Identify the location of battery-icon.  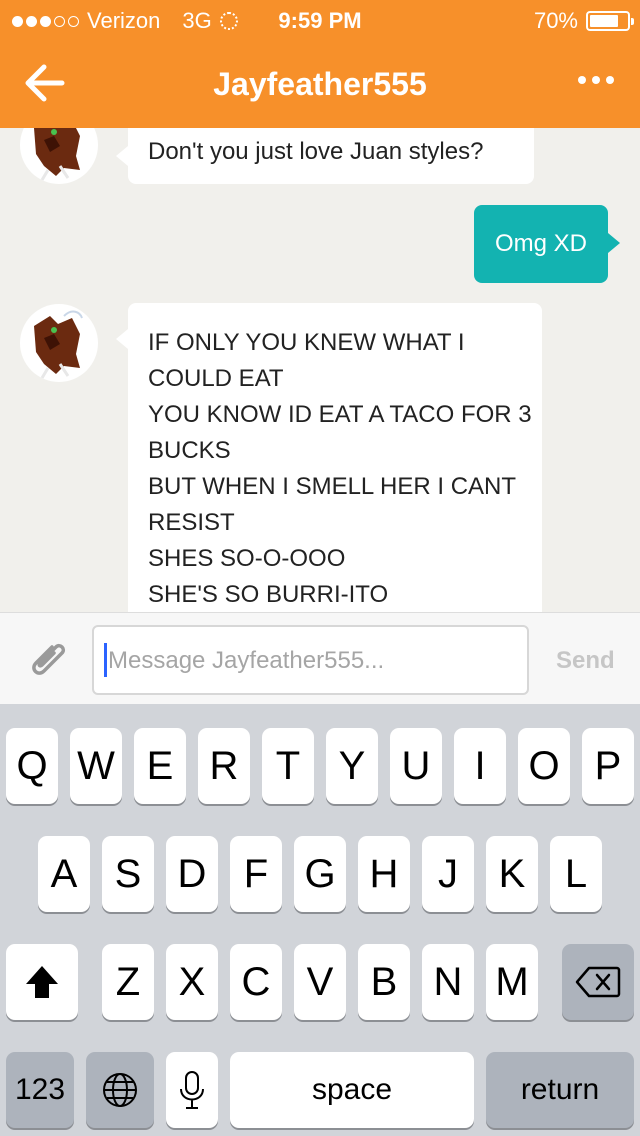
(610, 21).